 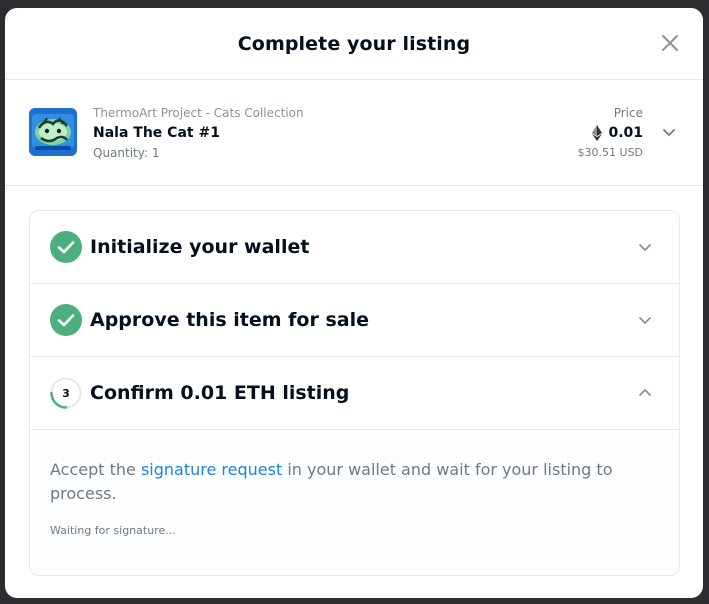 I want to click on signature-request-link: signature request, so click(x=211, y=469).